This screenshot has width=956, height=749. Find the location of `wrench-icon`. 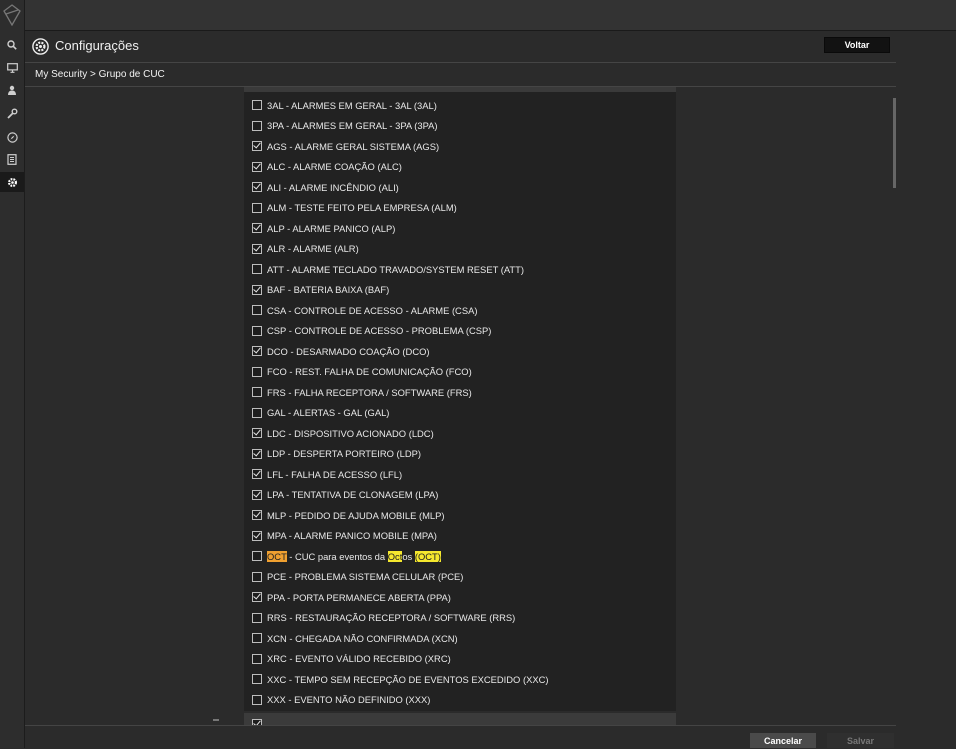

wrench-icon is located at coordinates (12, 113).